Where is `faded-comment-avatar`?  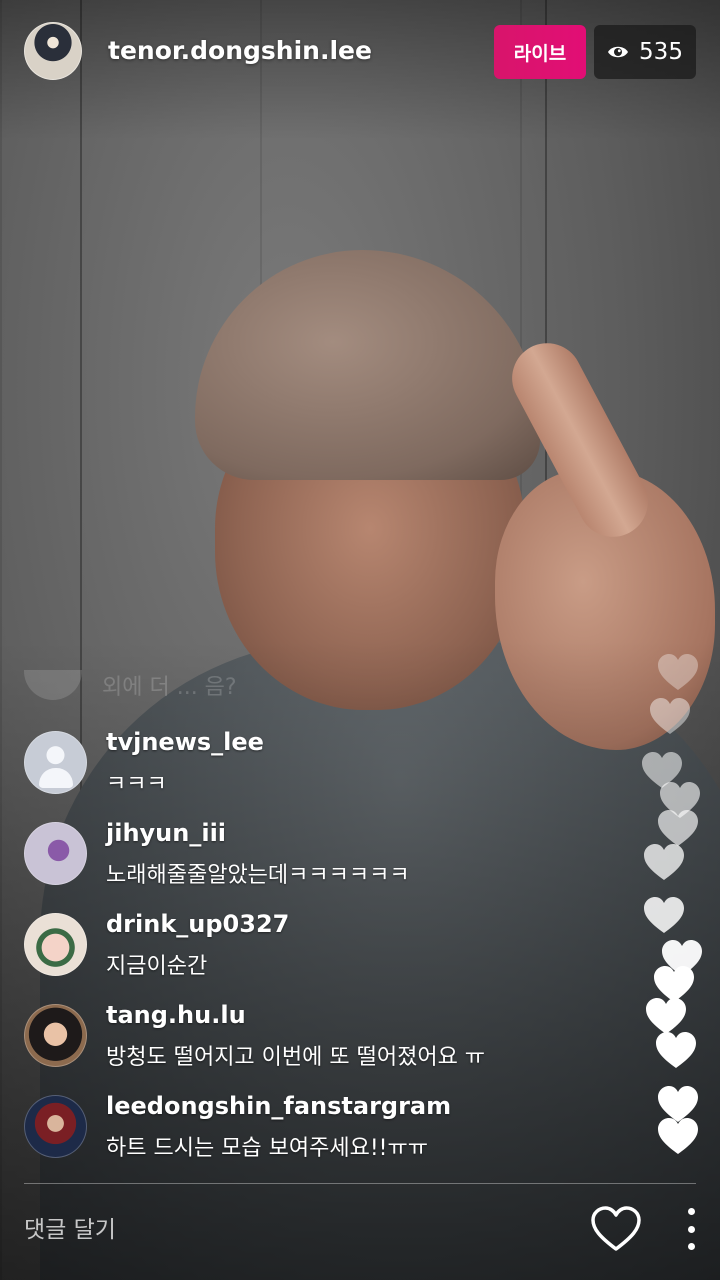 faded-comment-avatar is located at coordinates (53, 685).